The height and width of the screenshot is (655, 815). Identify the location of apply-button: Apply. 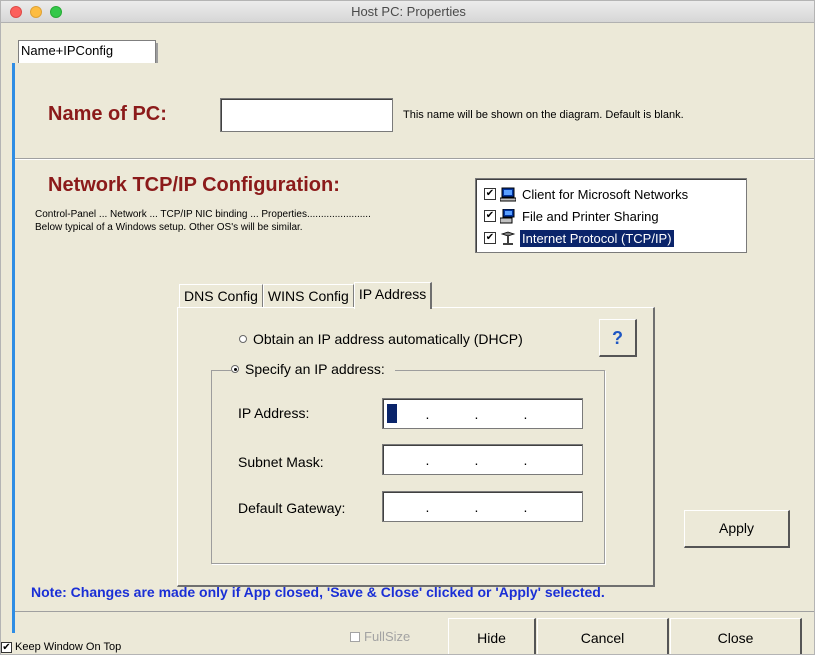
(737, 529).